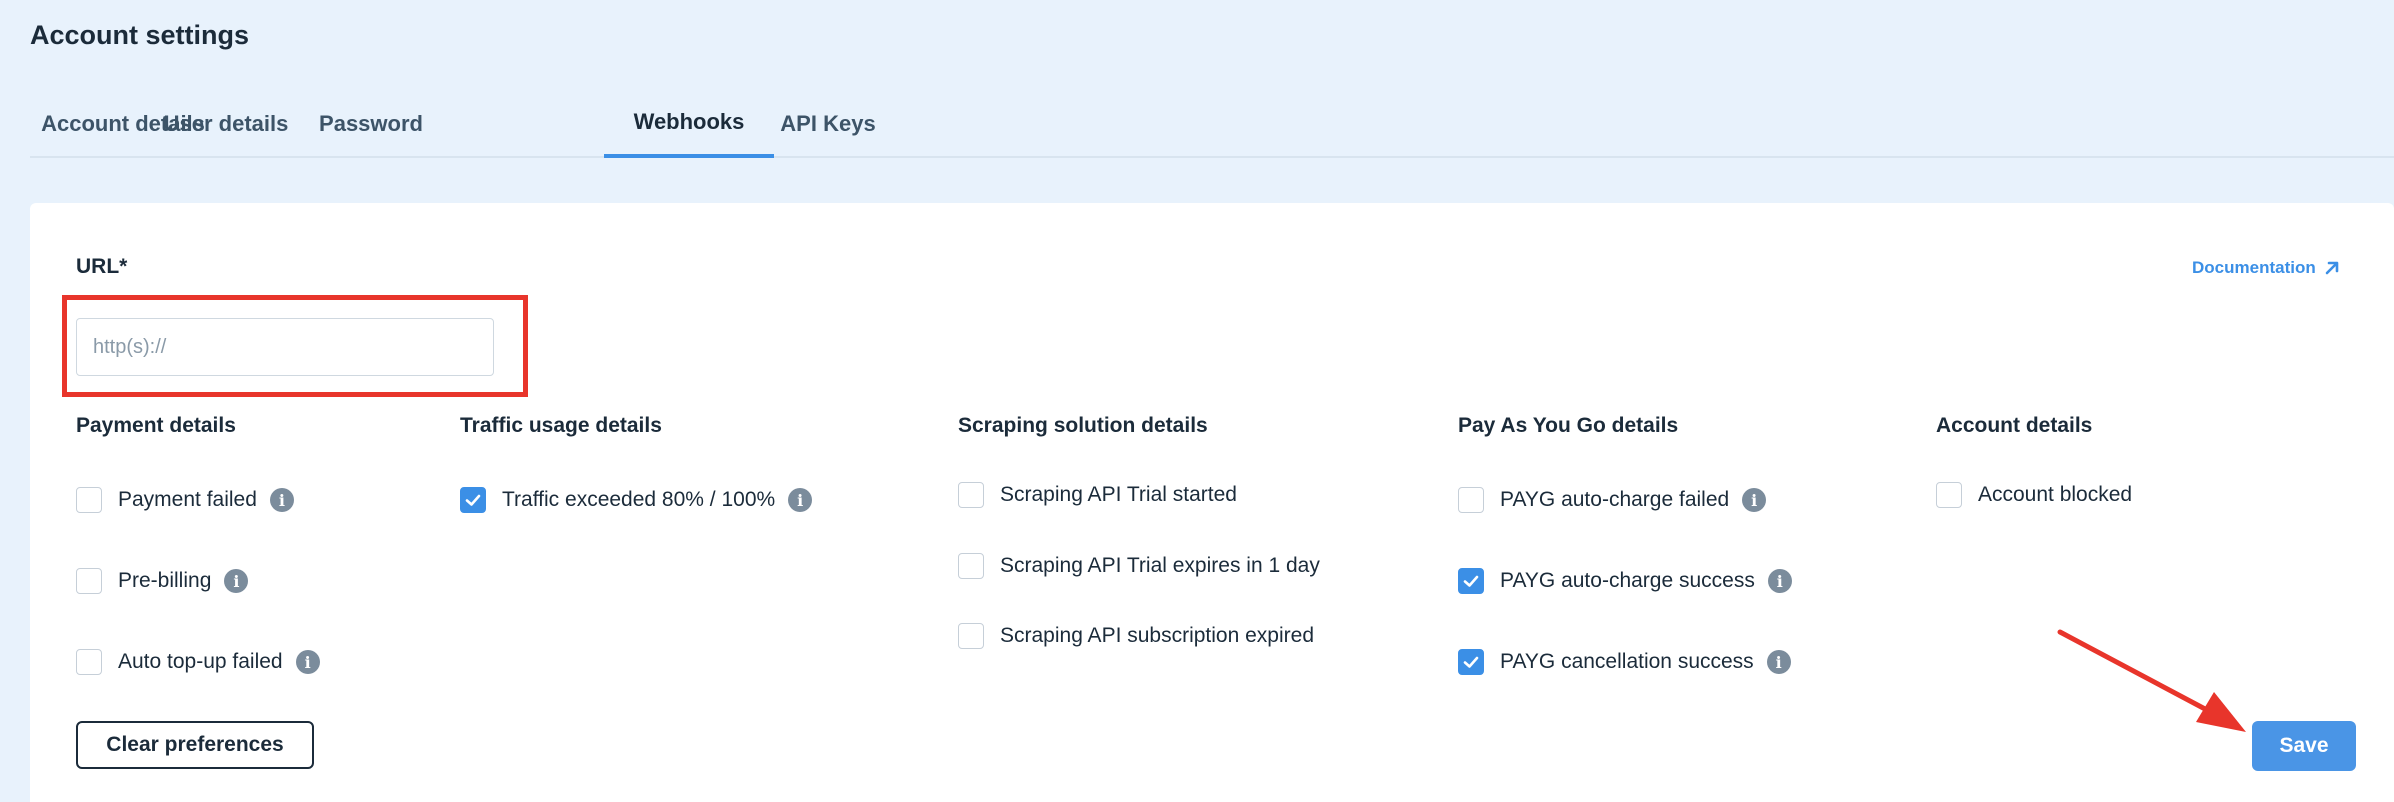 This screenshot has width=2394, height=802. Describe the element at coordinates (1083, 425) in the screenshot. I see `scraping-solution-details-heading: Scraping solution details` at that location.